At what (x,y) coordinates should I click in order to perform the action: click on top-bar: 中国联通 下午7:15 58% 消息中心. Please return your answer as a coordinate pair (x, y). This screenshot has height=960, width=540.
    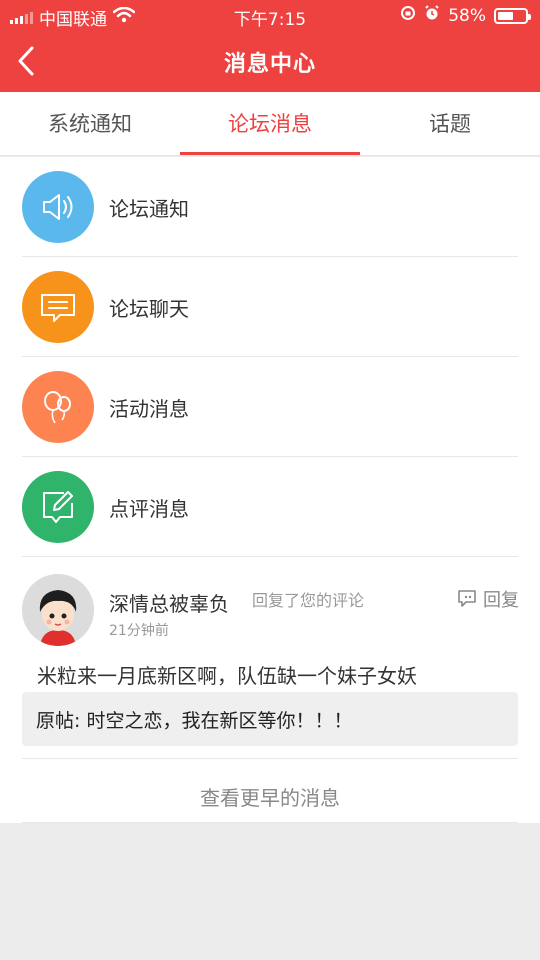
    Looking at the image, I should click on (270, 46).